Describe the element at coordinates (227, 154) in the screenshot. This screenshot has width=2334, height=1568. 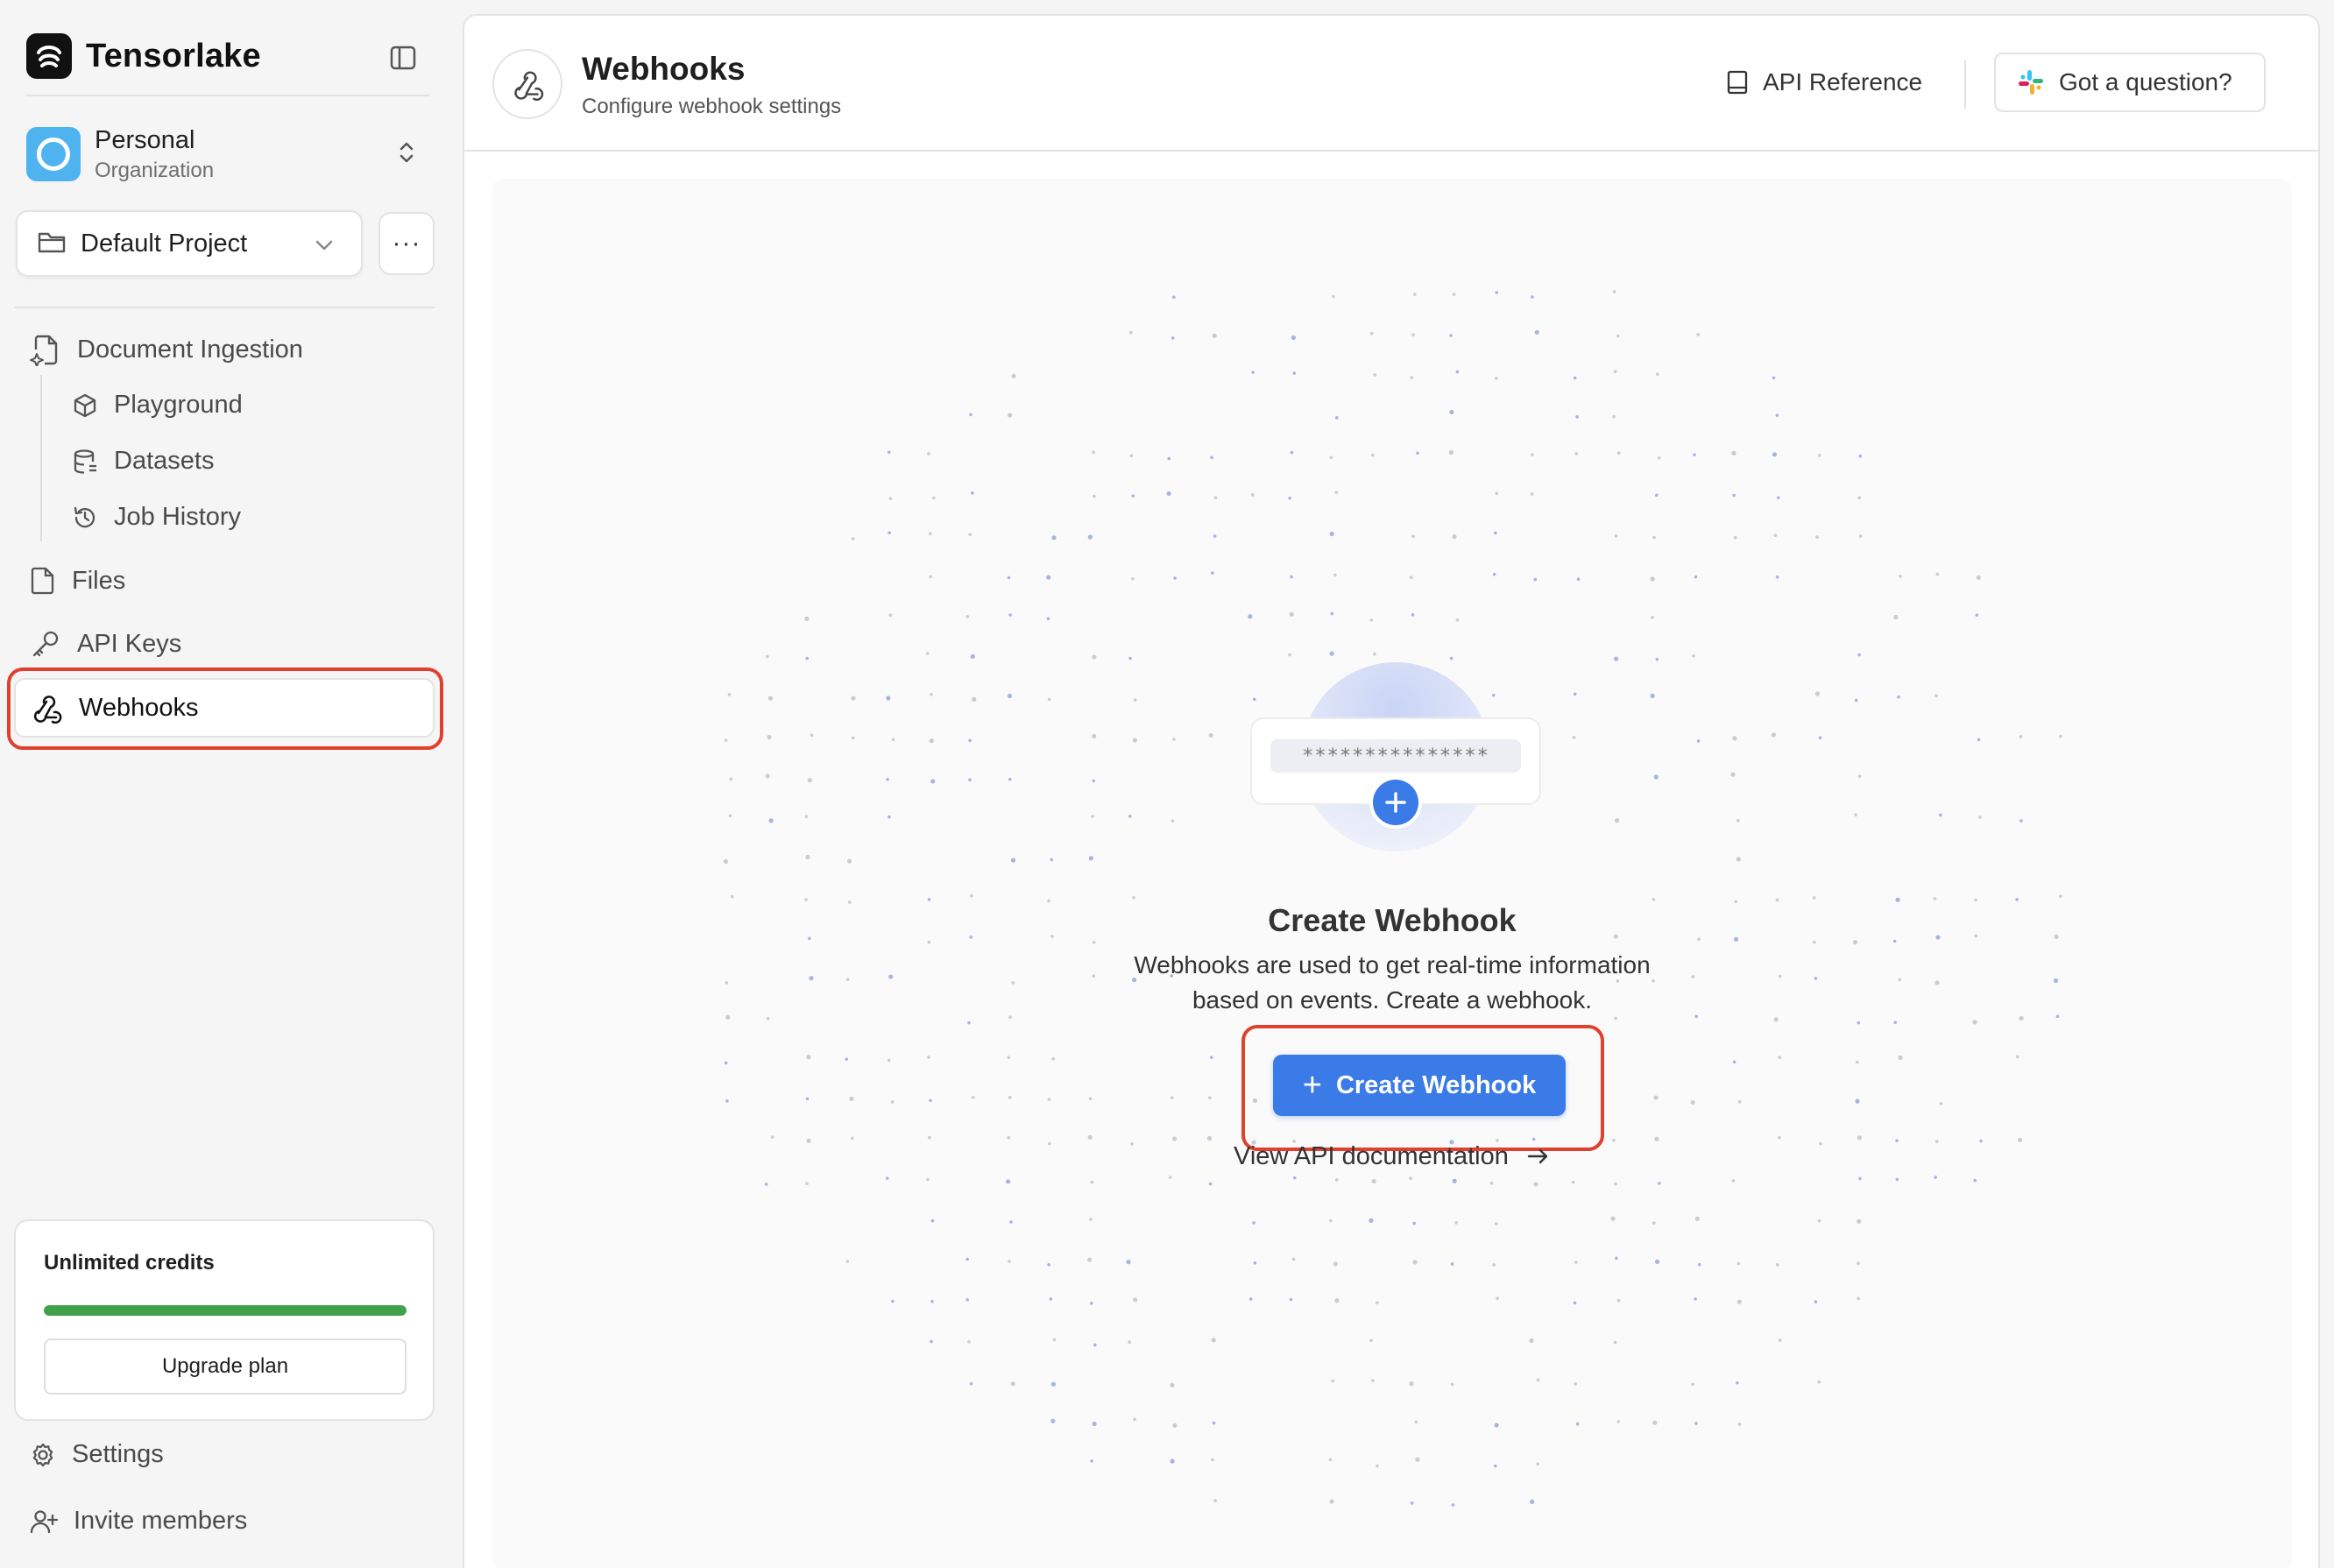
I see `org-switcher: Personal Organization` at that location.